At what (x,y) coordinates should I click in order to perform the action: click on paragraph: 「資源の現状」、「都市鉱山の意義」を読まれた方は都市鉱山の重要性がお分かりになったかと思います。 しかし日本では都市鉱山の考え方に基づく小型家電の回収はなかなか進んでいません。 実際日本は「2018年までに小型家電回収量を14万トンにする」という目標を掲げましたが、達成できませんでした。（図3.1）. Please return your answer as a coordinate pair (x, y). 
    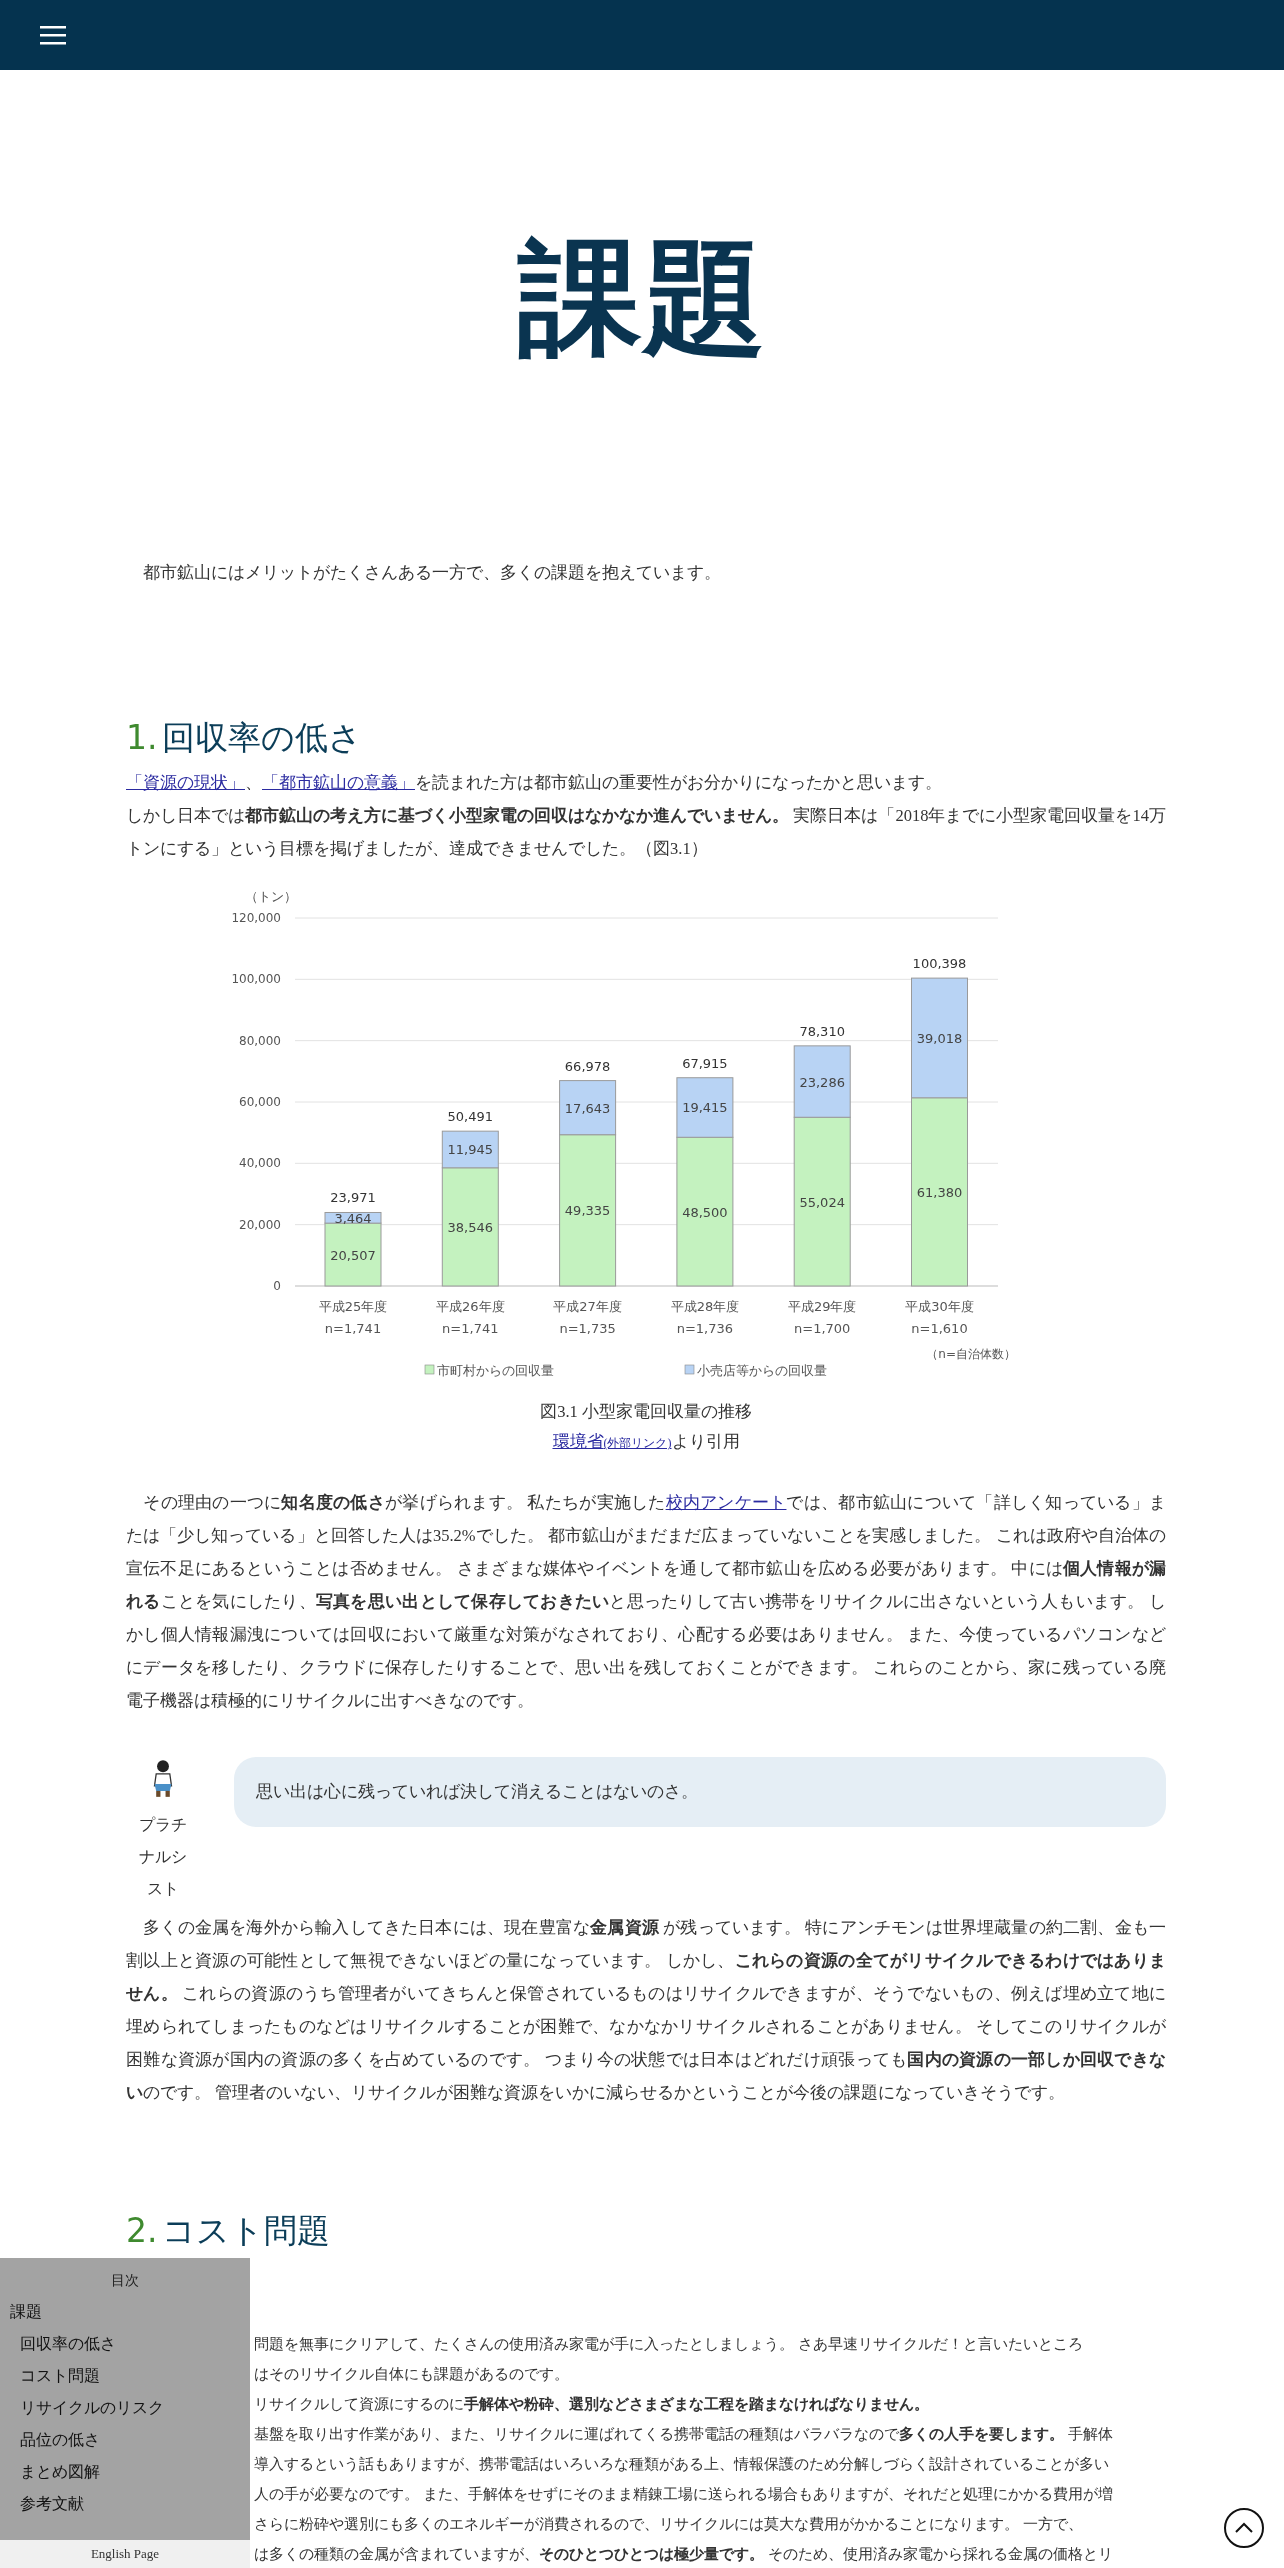
    Looking at the image, I should click on (646, 816).